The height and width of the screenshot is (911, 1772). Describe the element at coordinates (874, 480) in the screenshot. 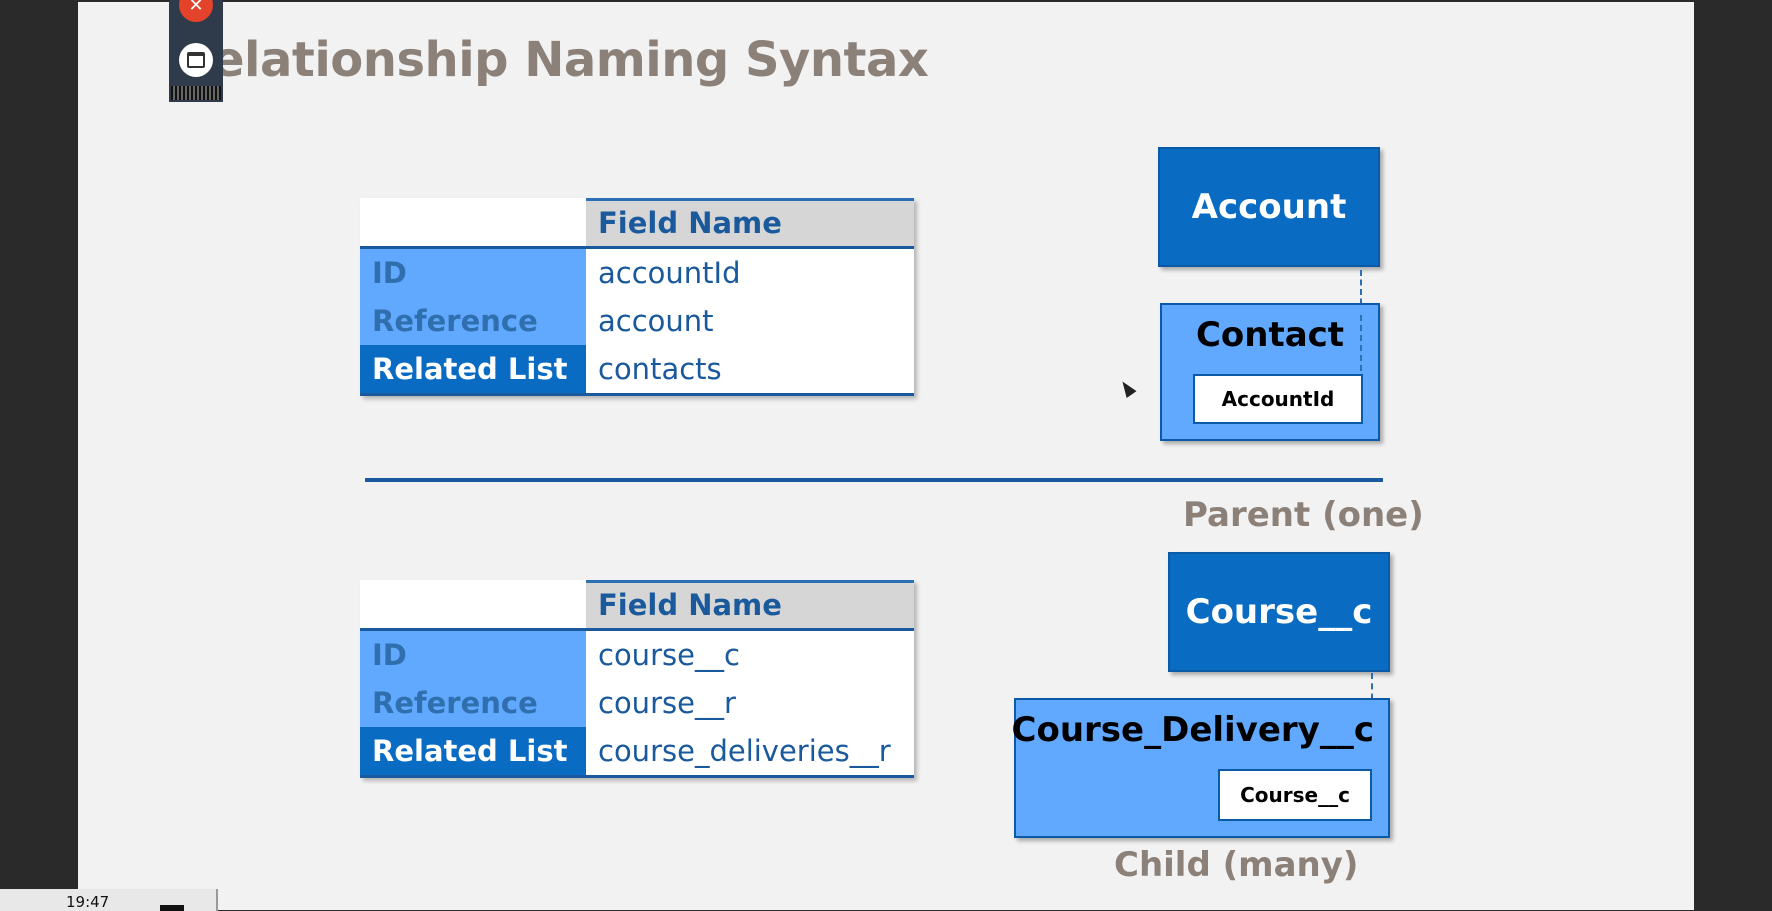

I see `section-divider` at that location.